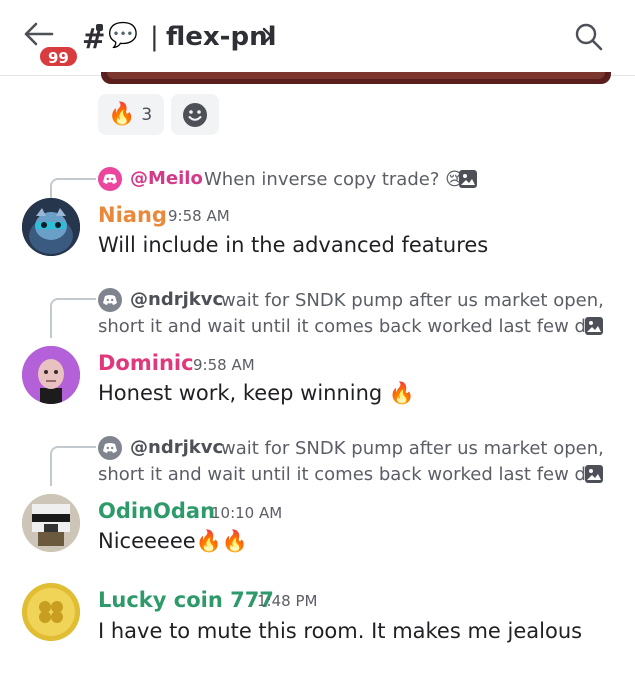  What do you see at coordinates (356, 78) in the screenshot?
I see `attachment-image-partial` at bounding box center [356, 78].